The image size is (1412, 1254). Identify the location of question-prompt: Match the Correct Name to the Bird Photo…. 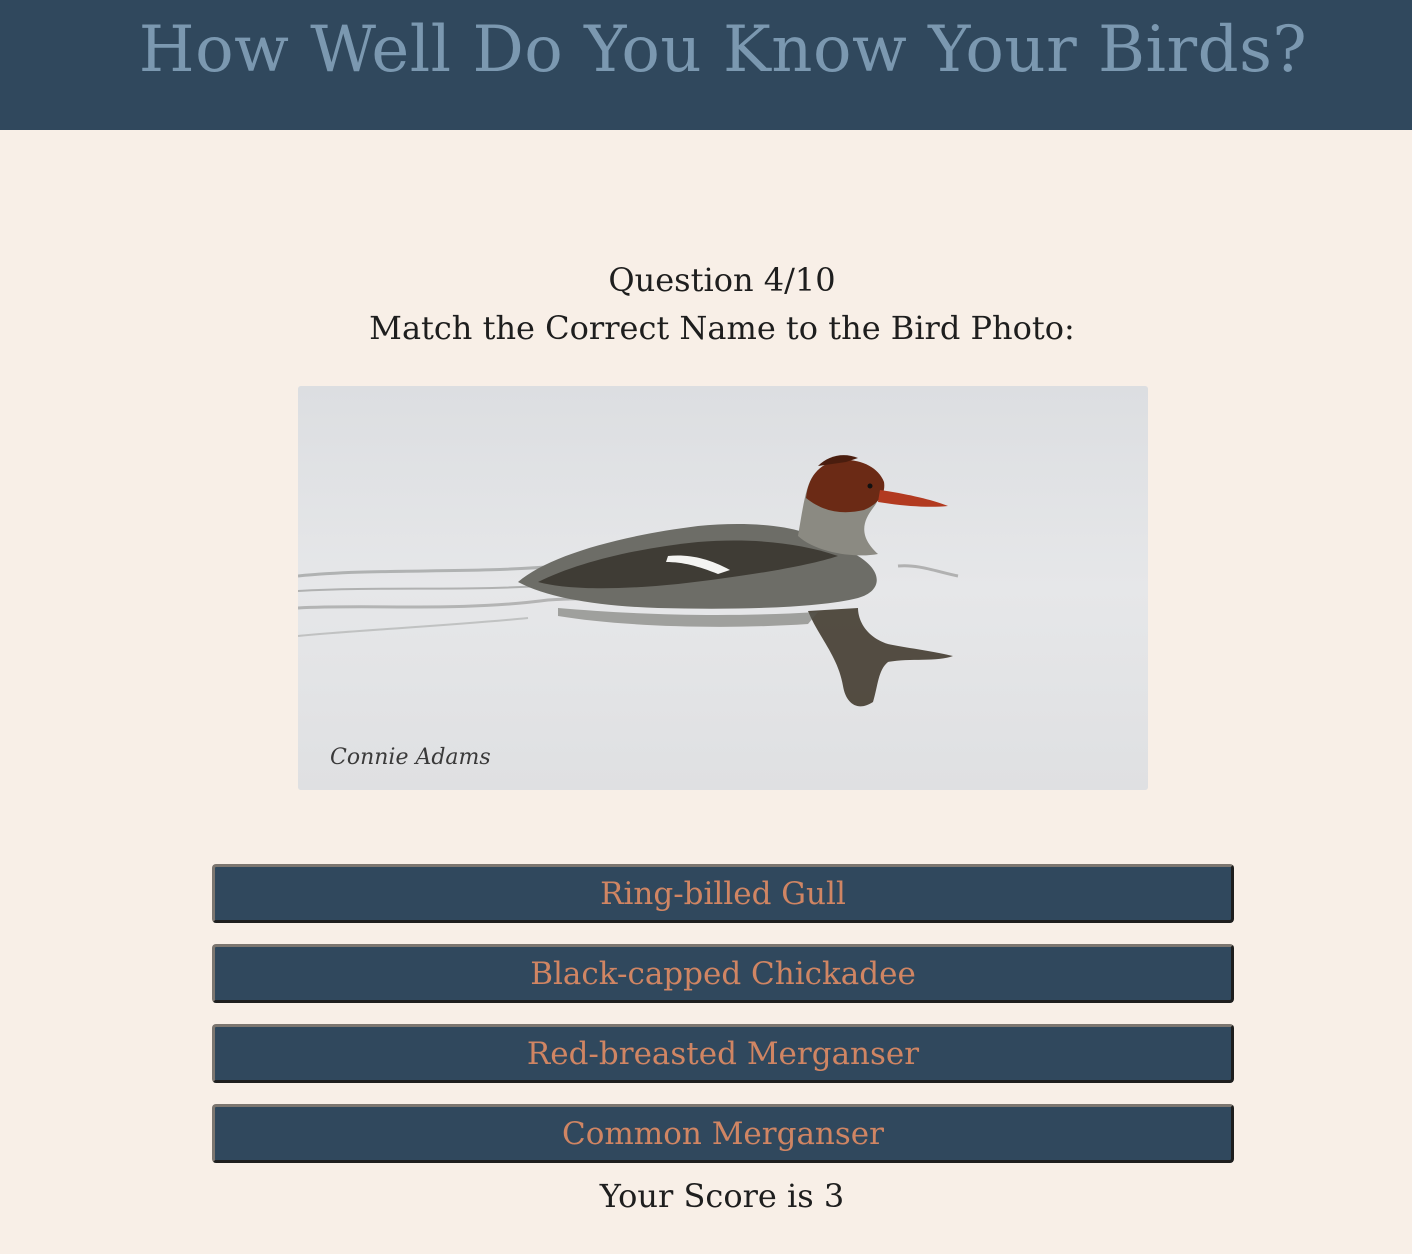
(722, 328).